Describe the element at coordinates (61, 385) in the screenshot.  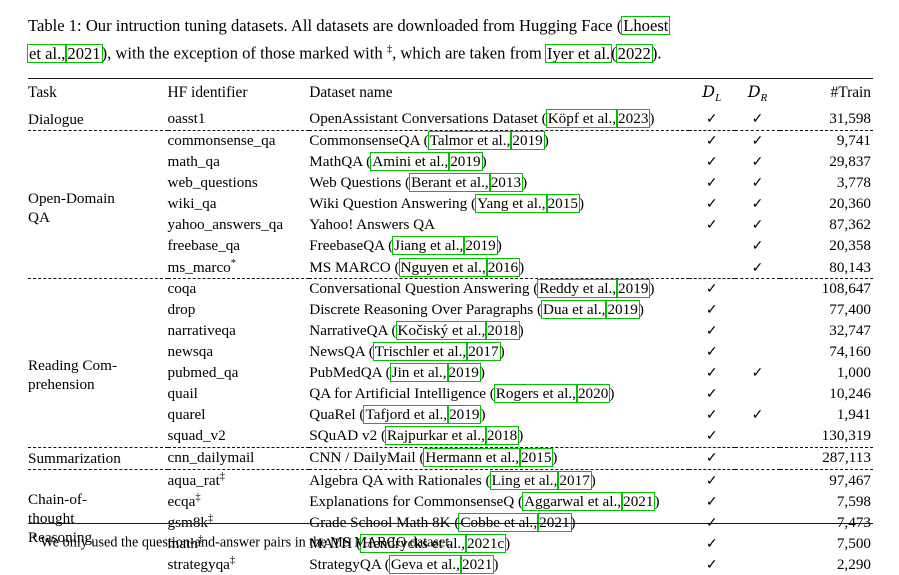
I see `task-label-line: prehension` at that location.